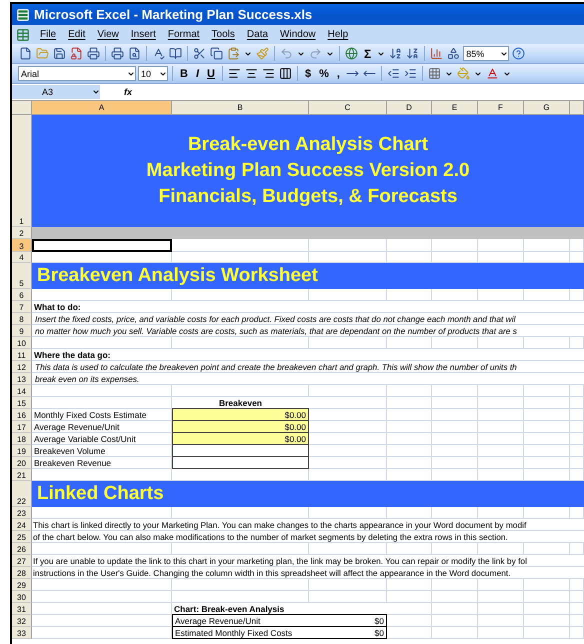 The height and width of the screenshot is (644, 584). I want to click on row-number: 30, so click(22, 597).